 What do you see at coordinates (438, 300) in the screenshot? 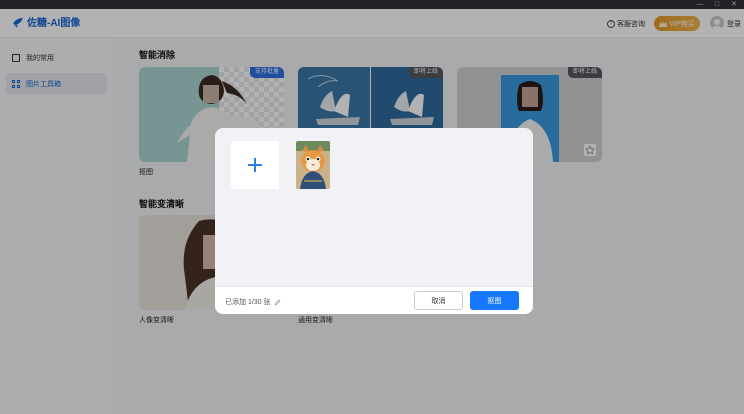
I see `cancel-button: 取消` at bounding box center [438, 300].